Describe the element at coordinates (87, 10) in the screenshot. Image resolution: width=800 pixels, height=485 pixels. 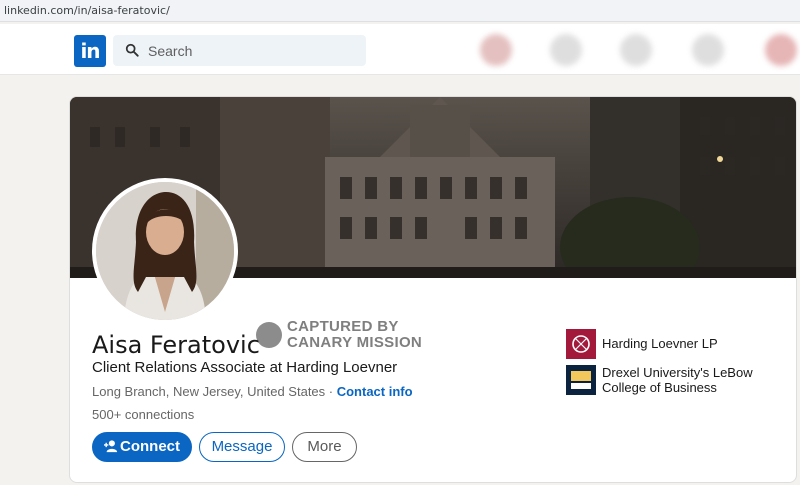
I see `url-text: linkedin.com/in/aisa-feratovic/` at that location.